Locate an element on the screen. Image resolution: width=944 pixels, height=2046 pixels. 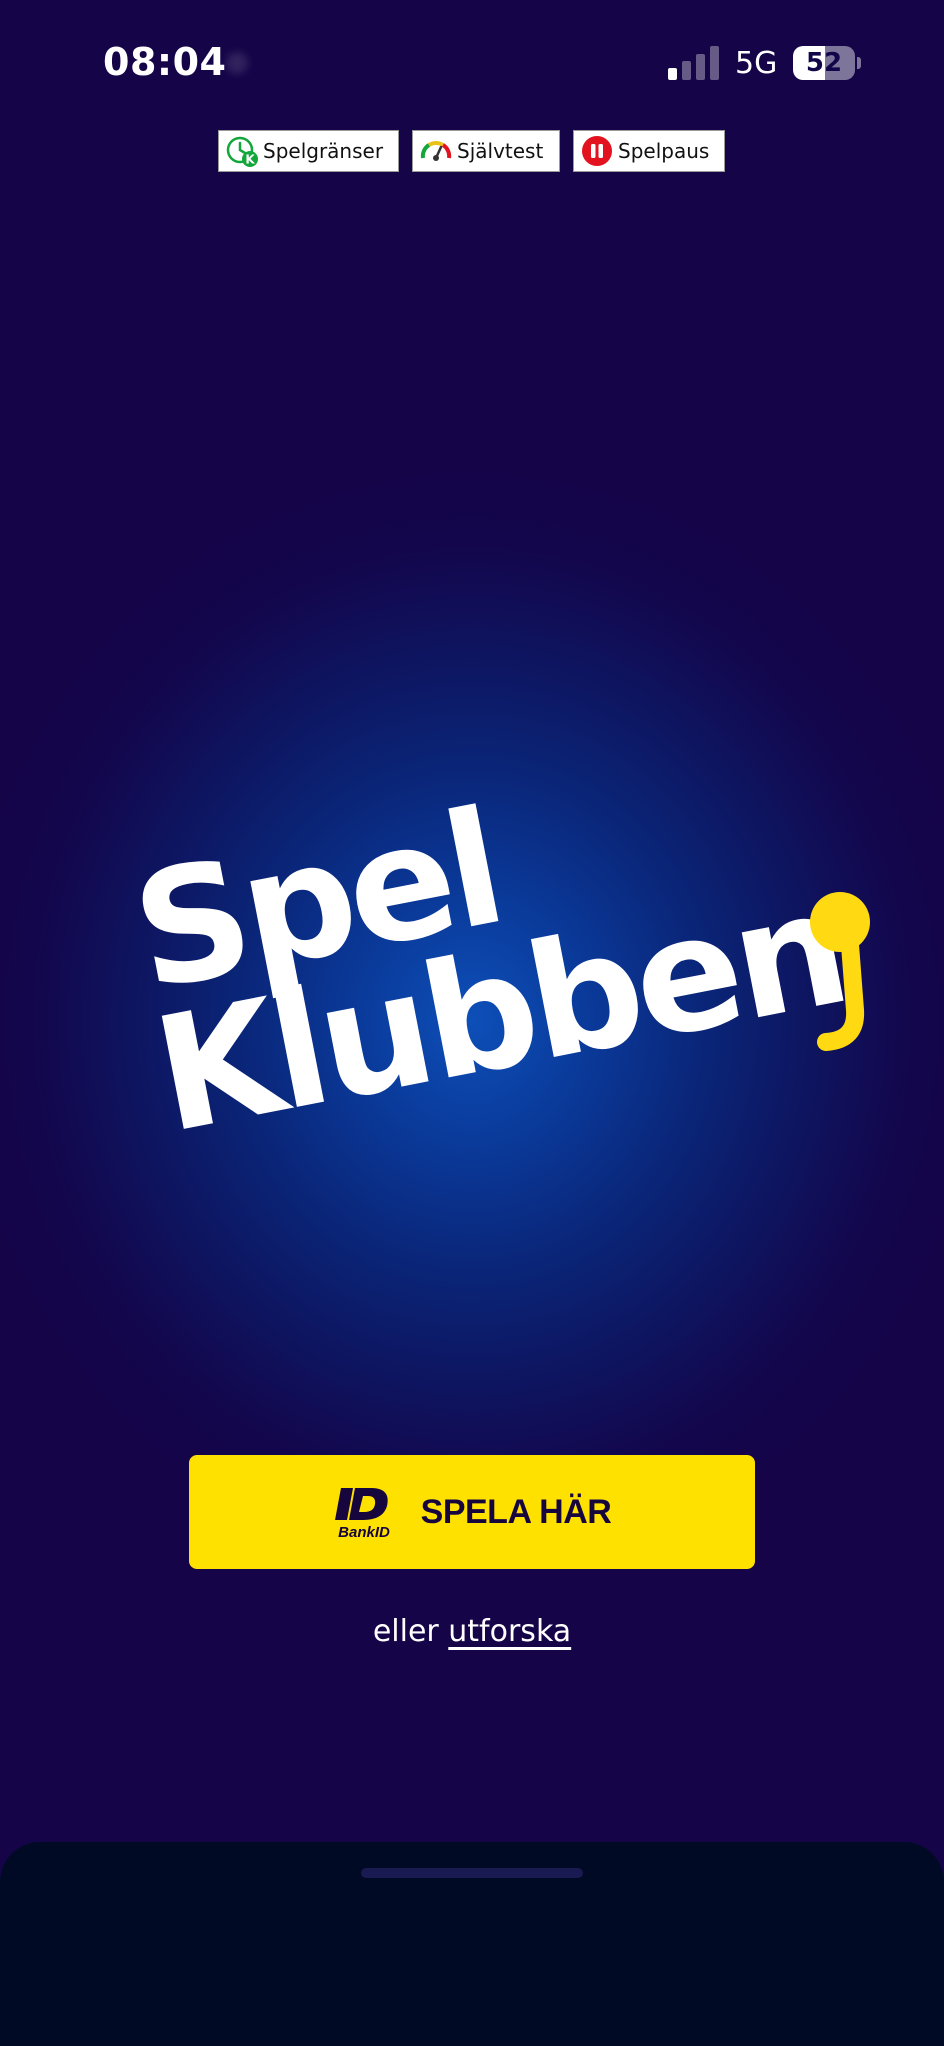
spela-har-label: SPELA HÄR is located at coordinates (516, 1511).